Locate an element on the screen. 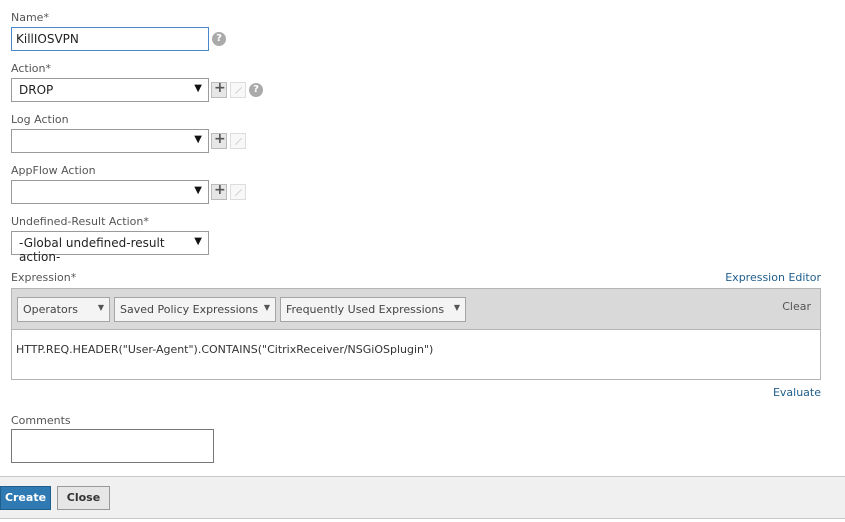 The width and height of the screenshot is (845, 522). edit-appflow-action-button is located at coordinates (238, 192).